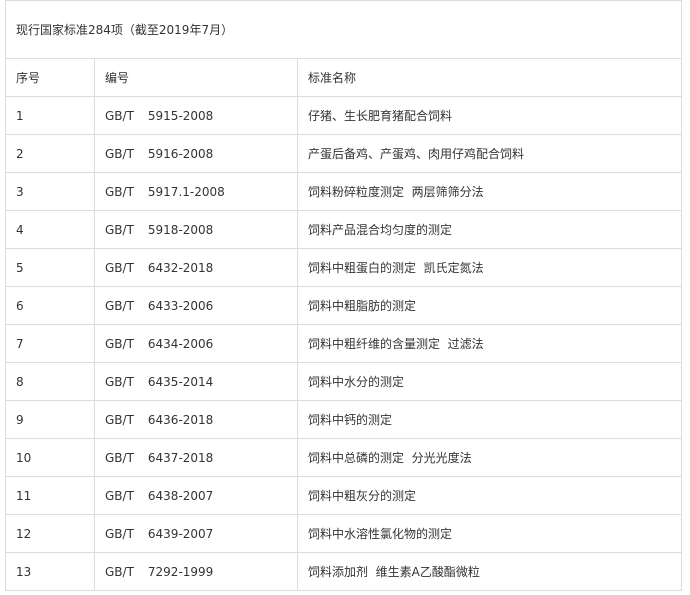 The width and height of the screenshot is (690, 595). I want to click on table-row: 4 GB/T 5918-2008 饲料产品混合均匀度的测定, so click(343, 229).